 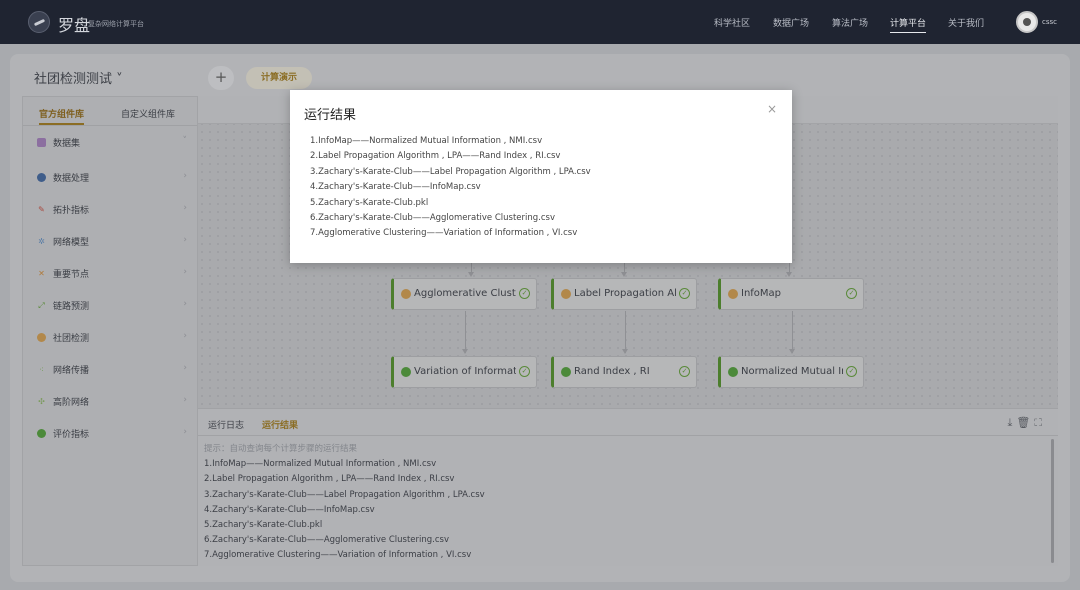 What do you see at coordinates (221, 78) in the screenshot?
I see `add-tab-button: +` at bounding box center [221, 78].